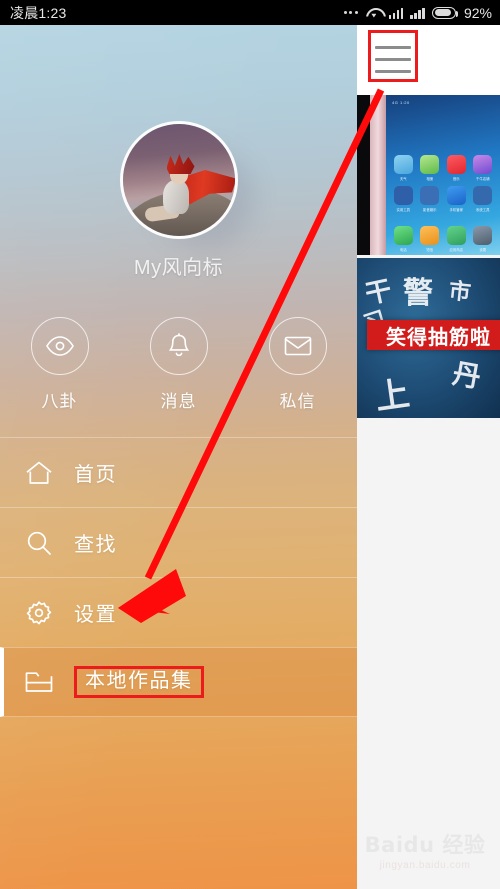 This screenshot has width=500, height=889. Describe the element at coordinates (38, 12) in the screenshot. I see `status-time: 凌晨1:23` at that location.